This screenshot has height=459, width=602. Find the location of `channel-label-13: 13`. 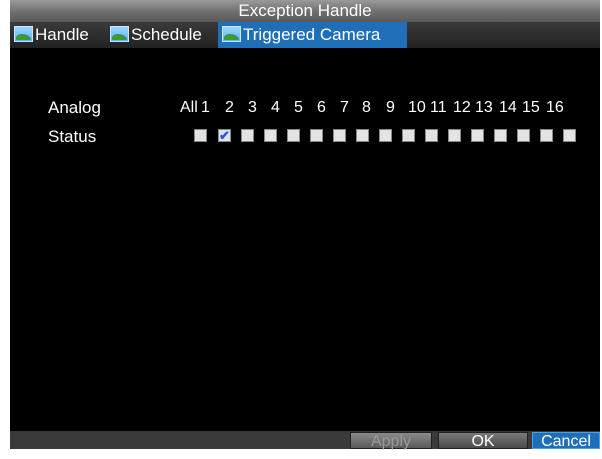

channel-label-13: 13 is located at coordinates (484, 107).